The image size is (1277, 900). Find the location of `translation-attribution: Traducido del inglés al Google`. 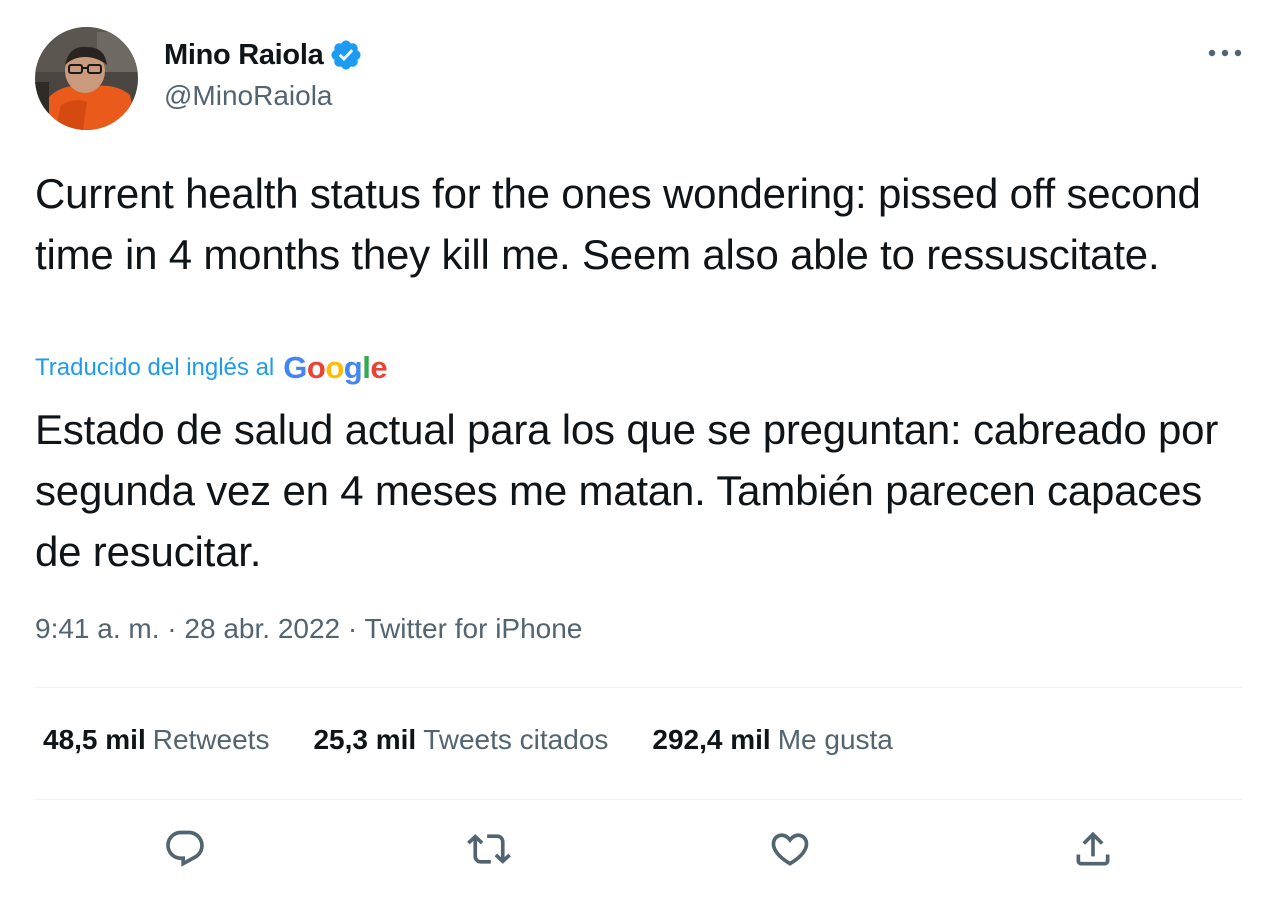

translation-attribution: Traducido del inglés al Google is located at coordinates (211, 368).